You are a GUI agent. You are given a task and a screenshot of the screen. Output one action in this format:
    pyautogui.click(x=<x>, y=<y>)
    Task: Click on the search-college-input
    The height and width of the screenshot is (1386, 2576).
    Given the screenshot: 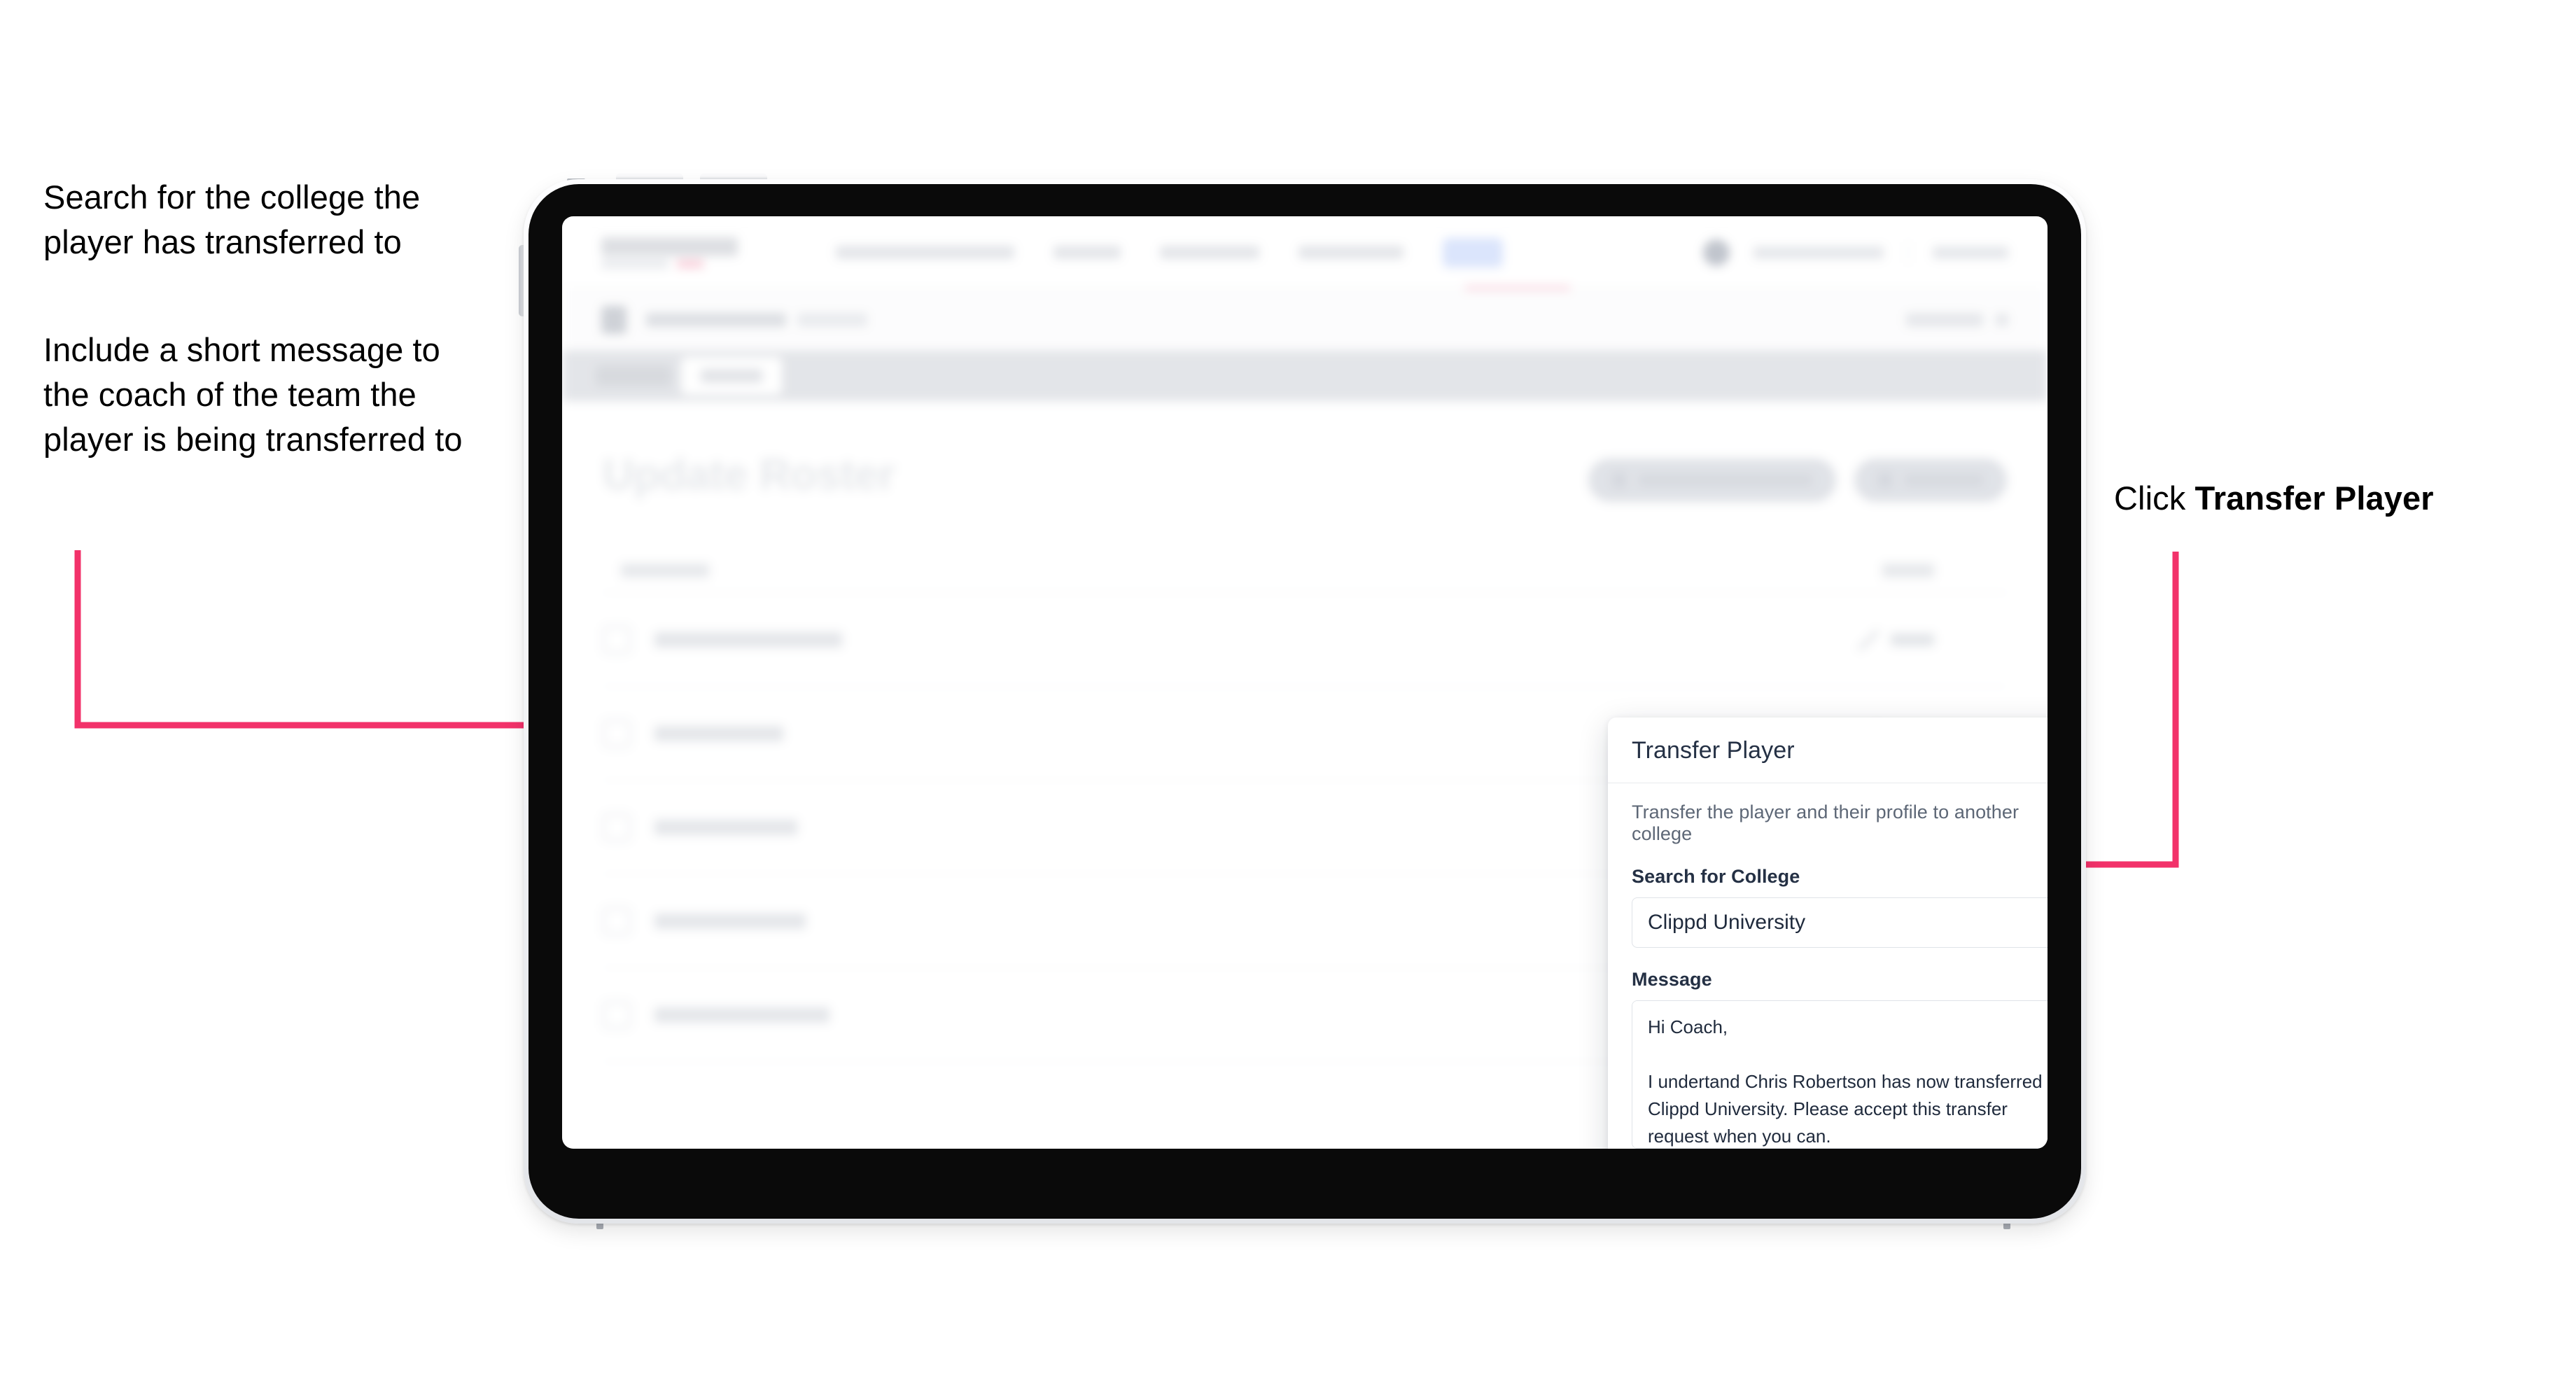 What is the action you would take?
    pyautogui.click(x=1839, y=922)
    